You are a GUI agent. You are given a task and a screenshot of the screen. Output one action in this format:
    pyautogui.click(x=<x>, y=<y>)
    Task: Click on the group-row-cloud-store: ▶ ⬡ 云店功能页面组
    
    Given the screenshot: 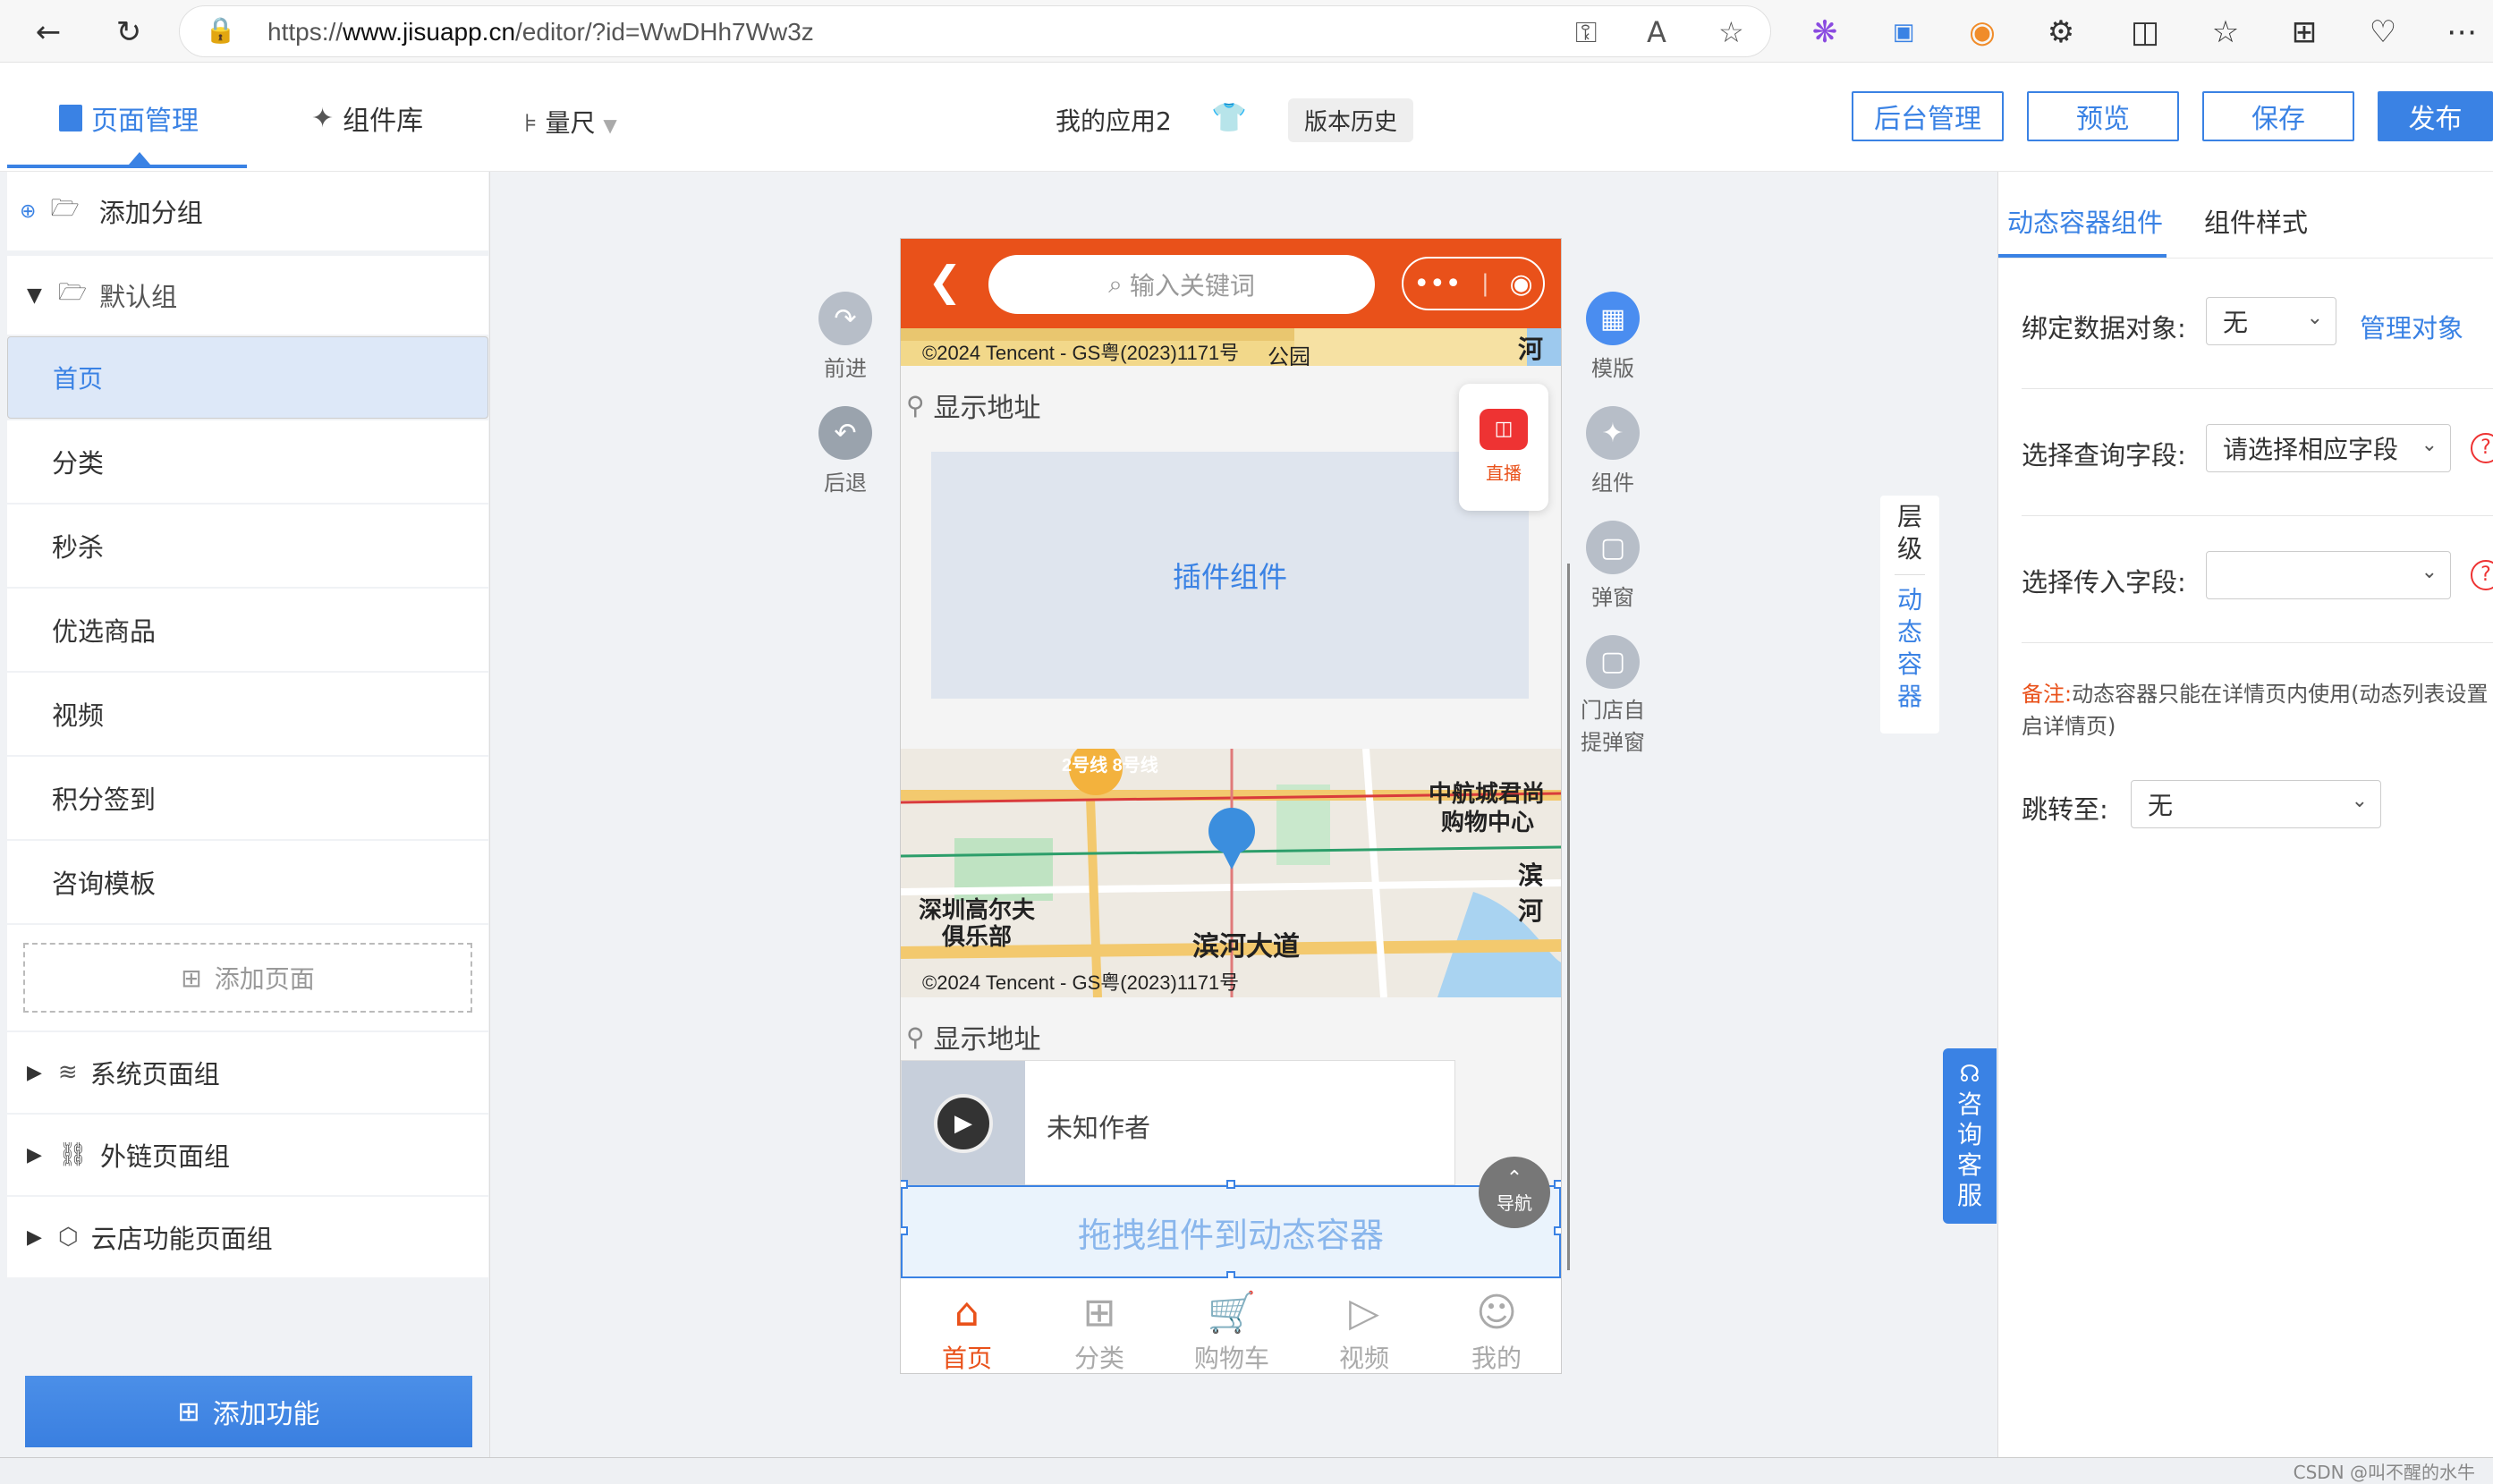 What is the action you would take?
    pyautogui.click(x=247, y=1237)
    